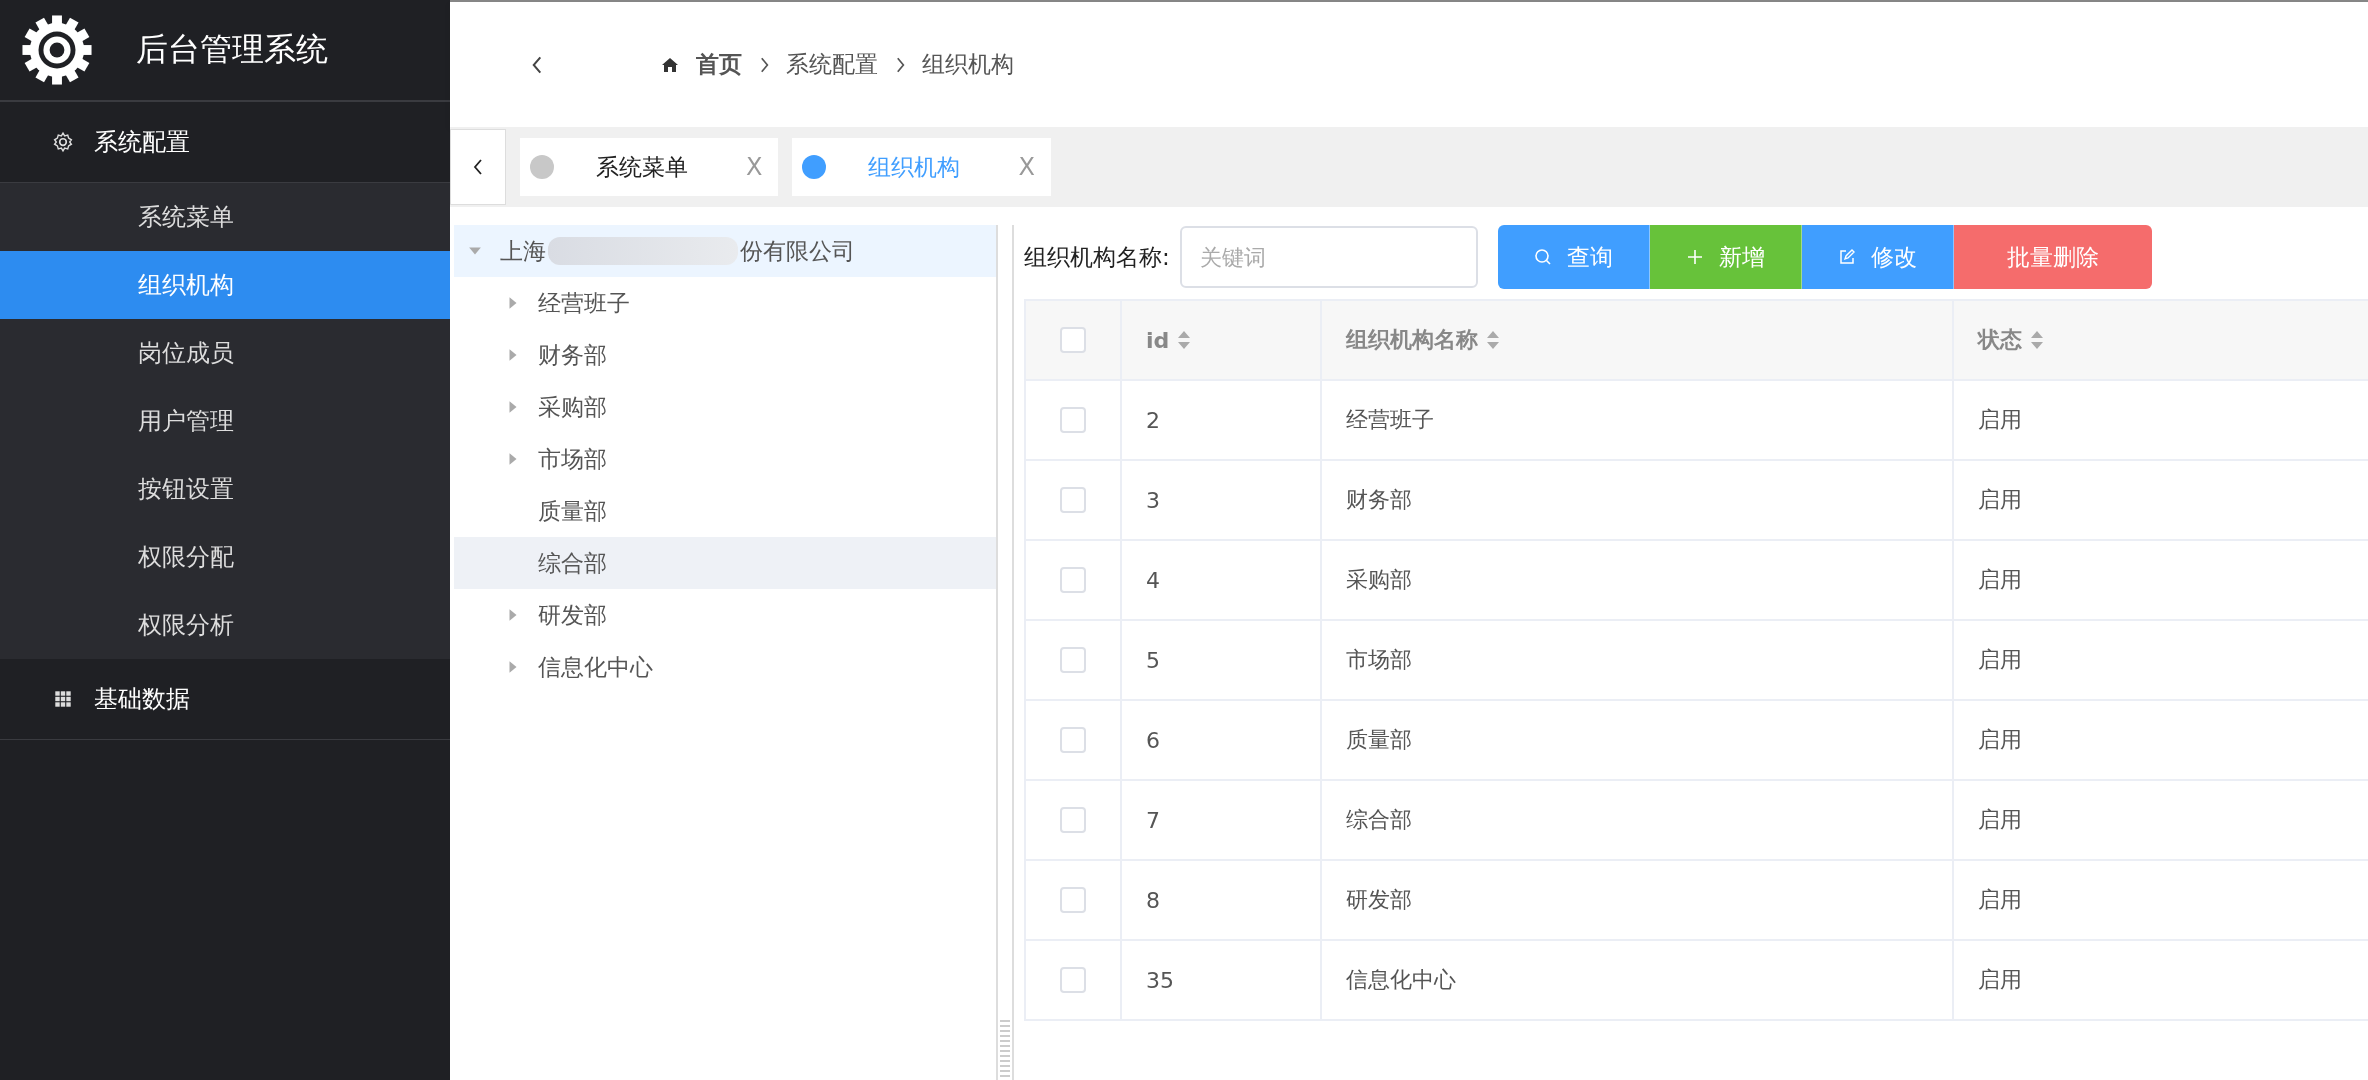 Image resolution: width=2368 pixels, height=1080 pixels. Describe the element at coordinates (661, 167) in the screenshot. I see `tab-label: 系统菜单` at that location.